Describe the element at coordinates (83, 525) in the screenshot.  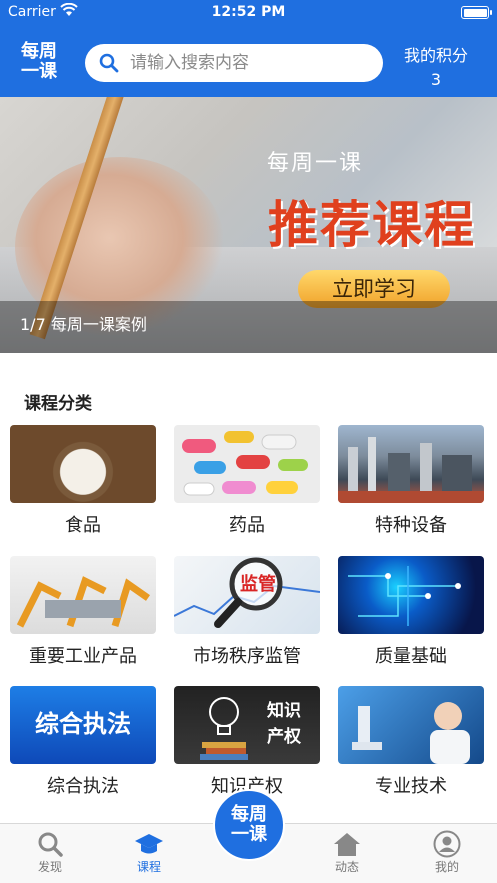
I see `category-label: 食品` at that location.